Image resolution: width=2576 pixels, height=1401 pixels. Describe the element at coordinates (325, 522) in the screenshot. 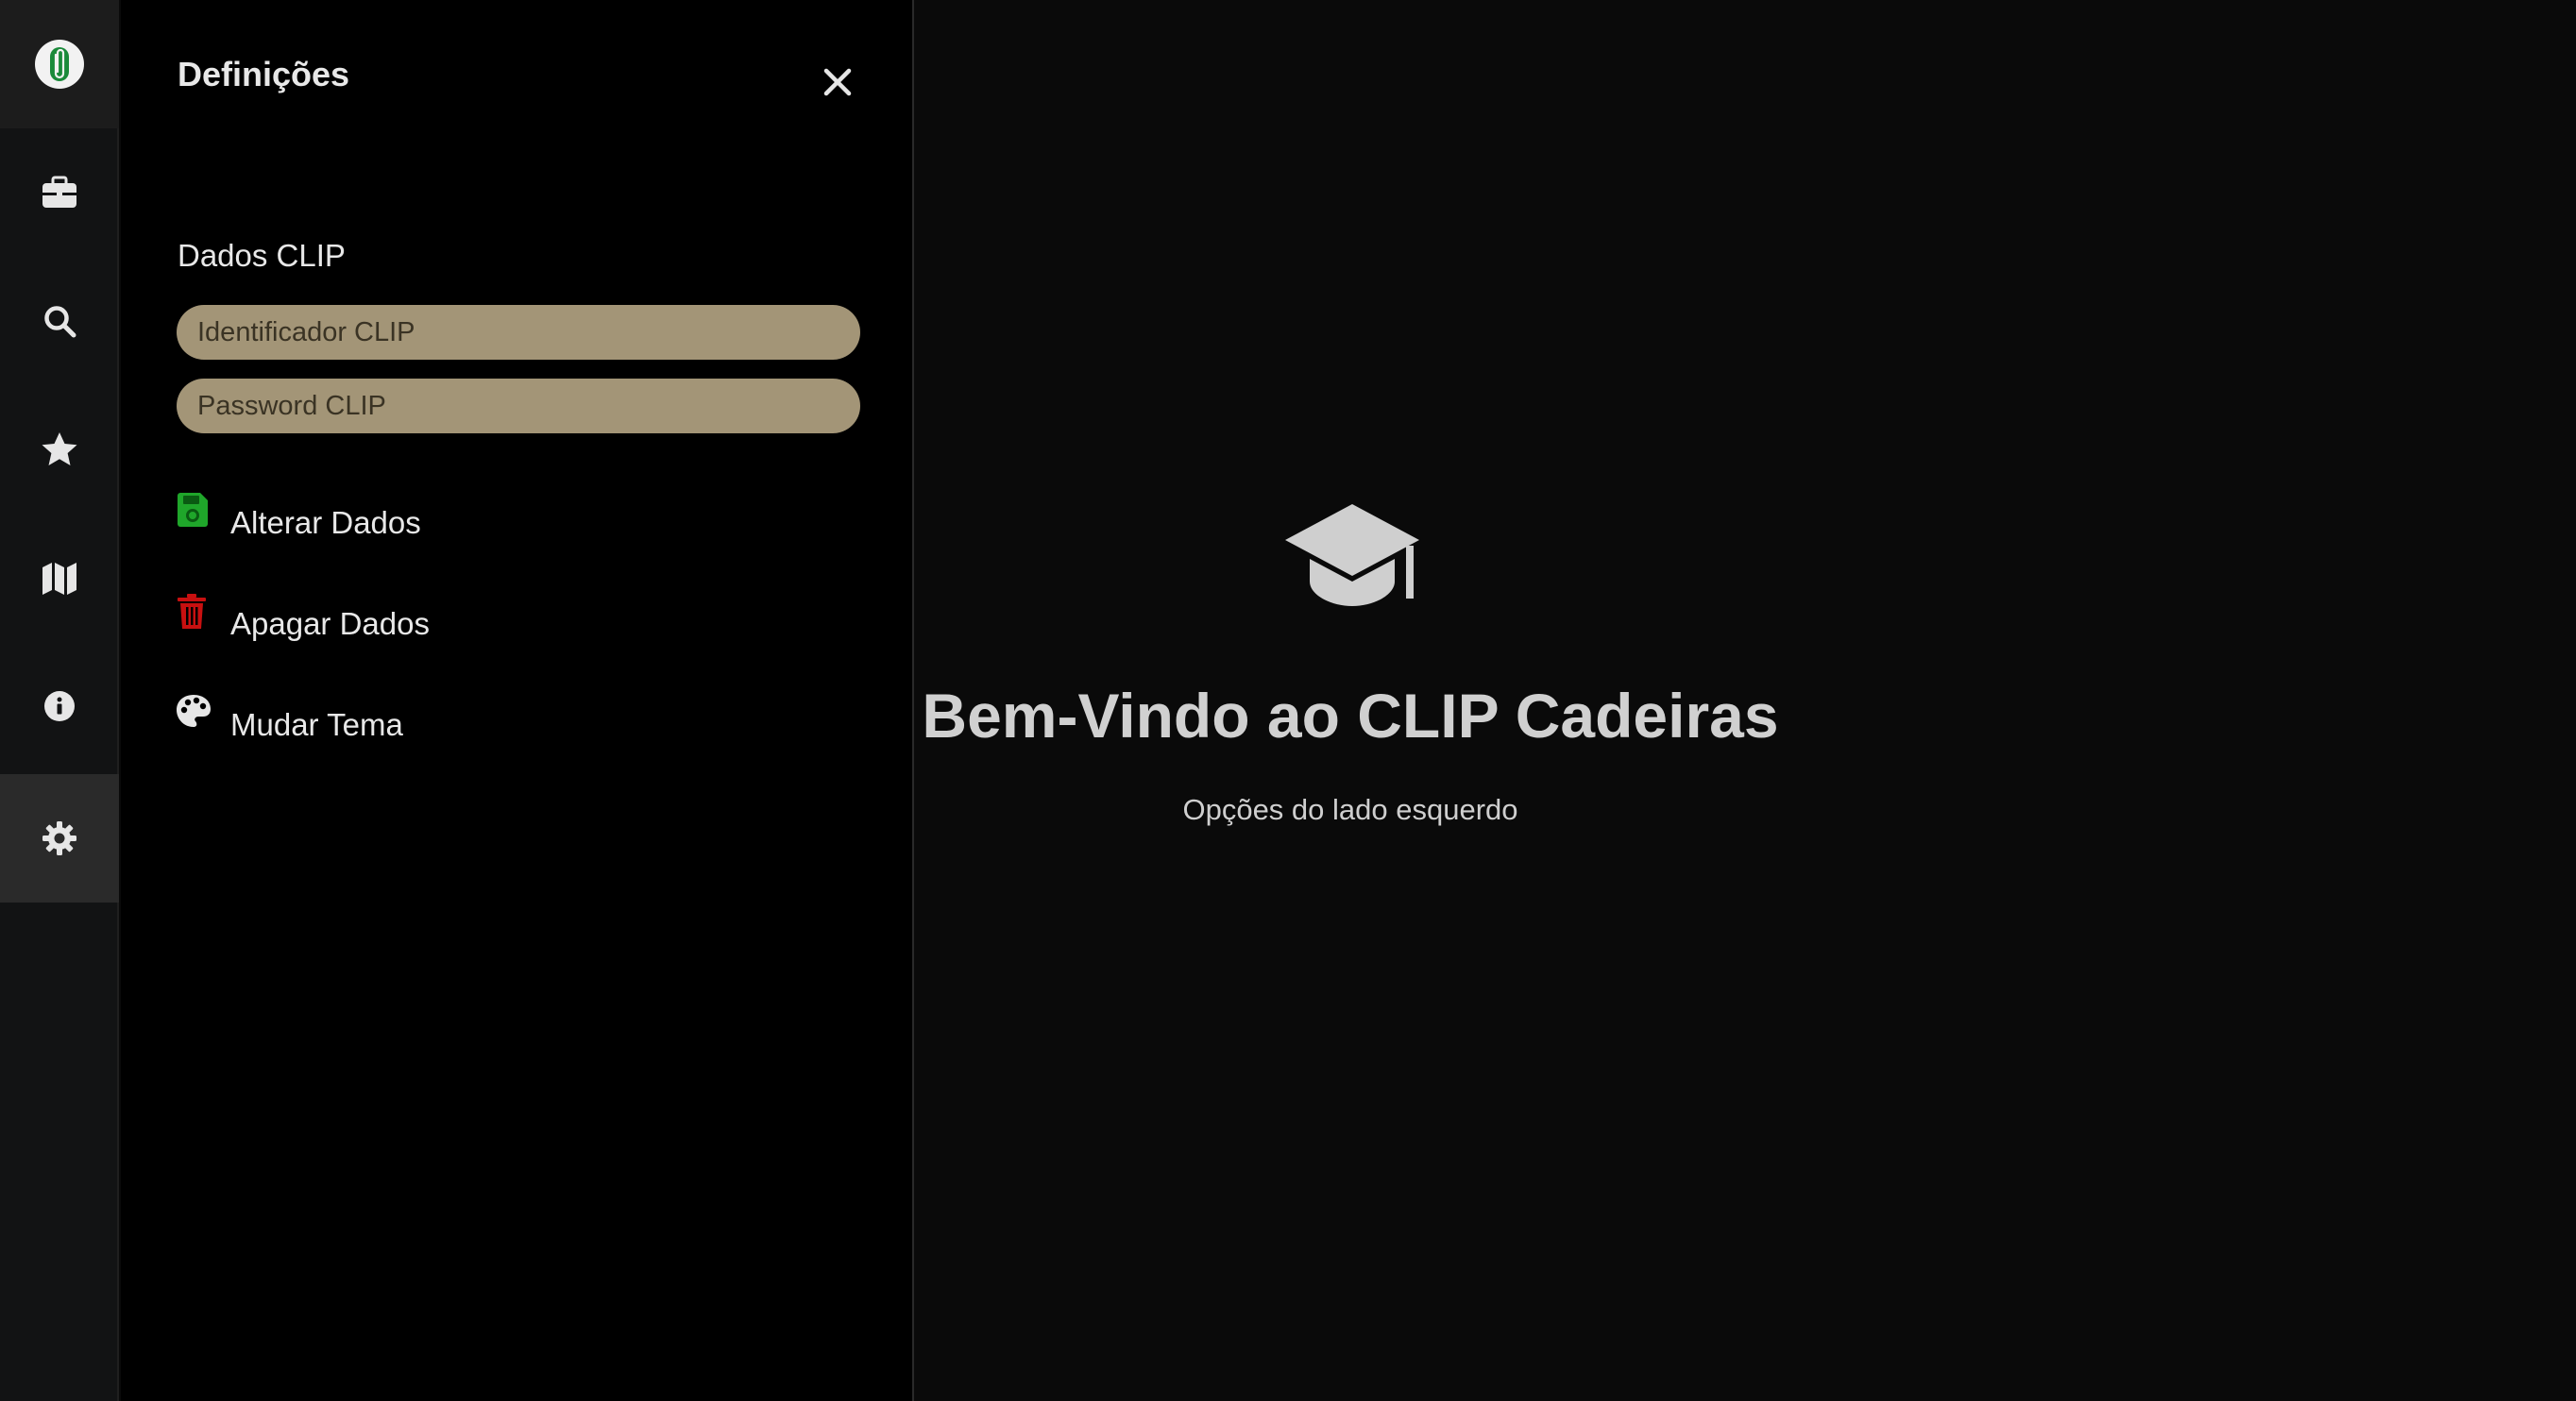

I see `save-data-label: Alterar Dados` at that location.